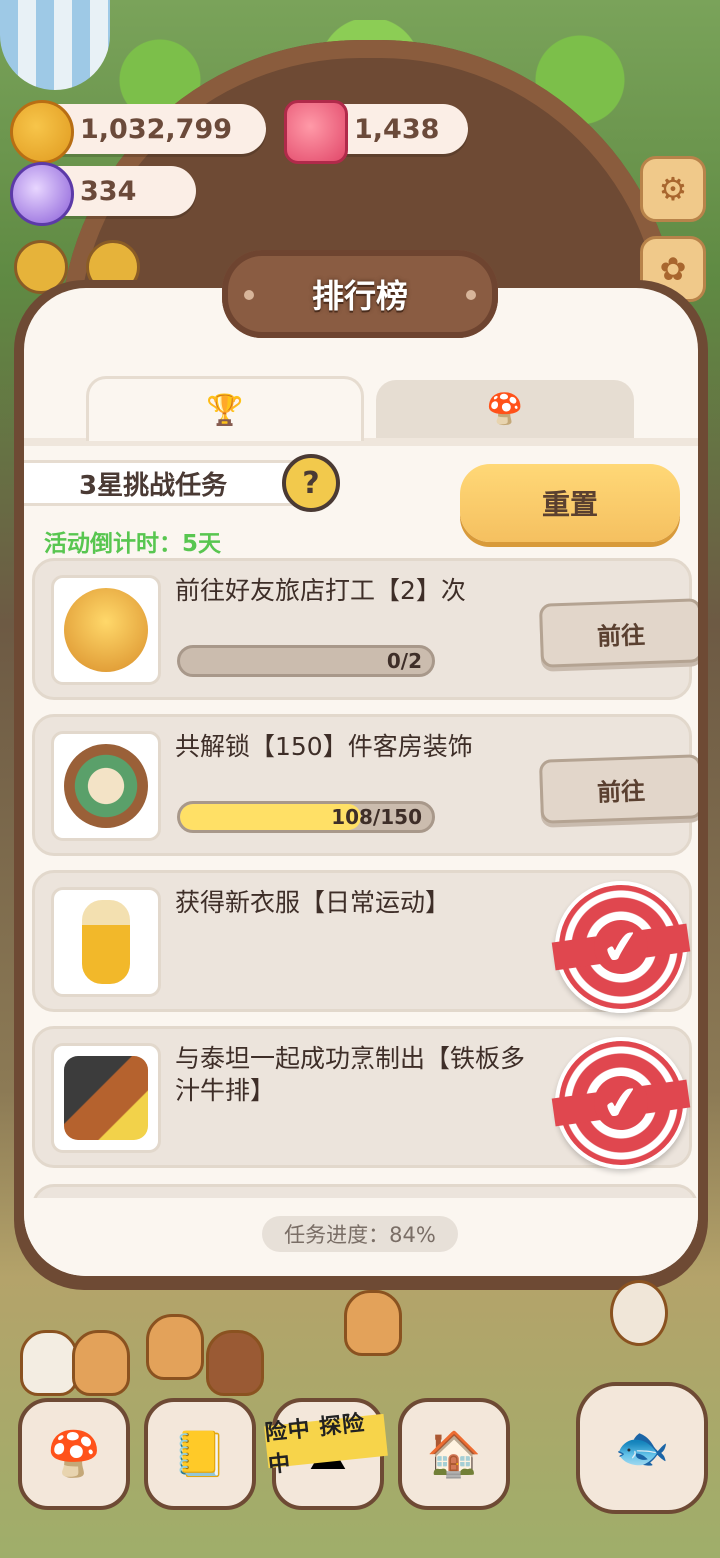 Image resolution: width=720 pixels, height=1558 pixels. I want to click on task-item: 前往好友旅店打工【2】次 0/2 前往, so click(365, 629).